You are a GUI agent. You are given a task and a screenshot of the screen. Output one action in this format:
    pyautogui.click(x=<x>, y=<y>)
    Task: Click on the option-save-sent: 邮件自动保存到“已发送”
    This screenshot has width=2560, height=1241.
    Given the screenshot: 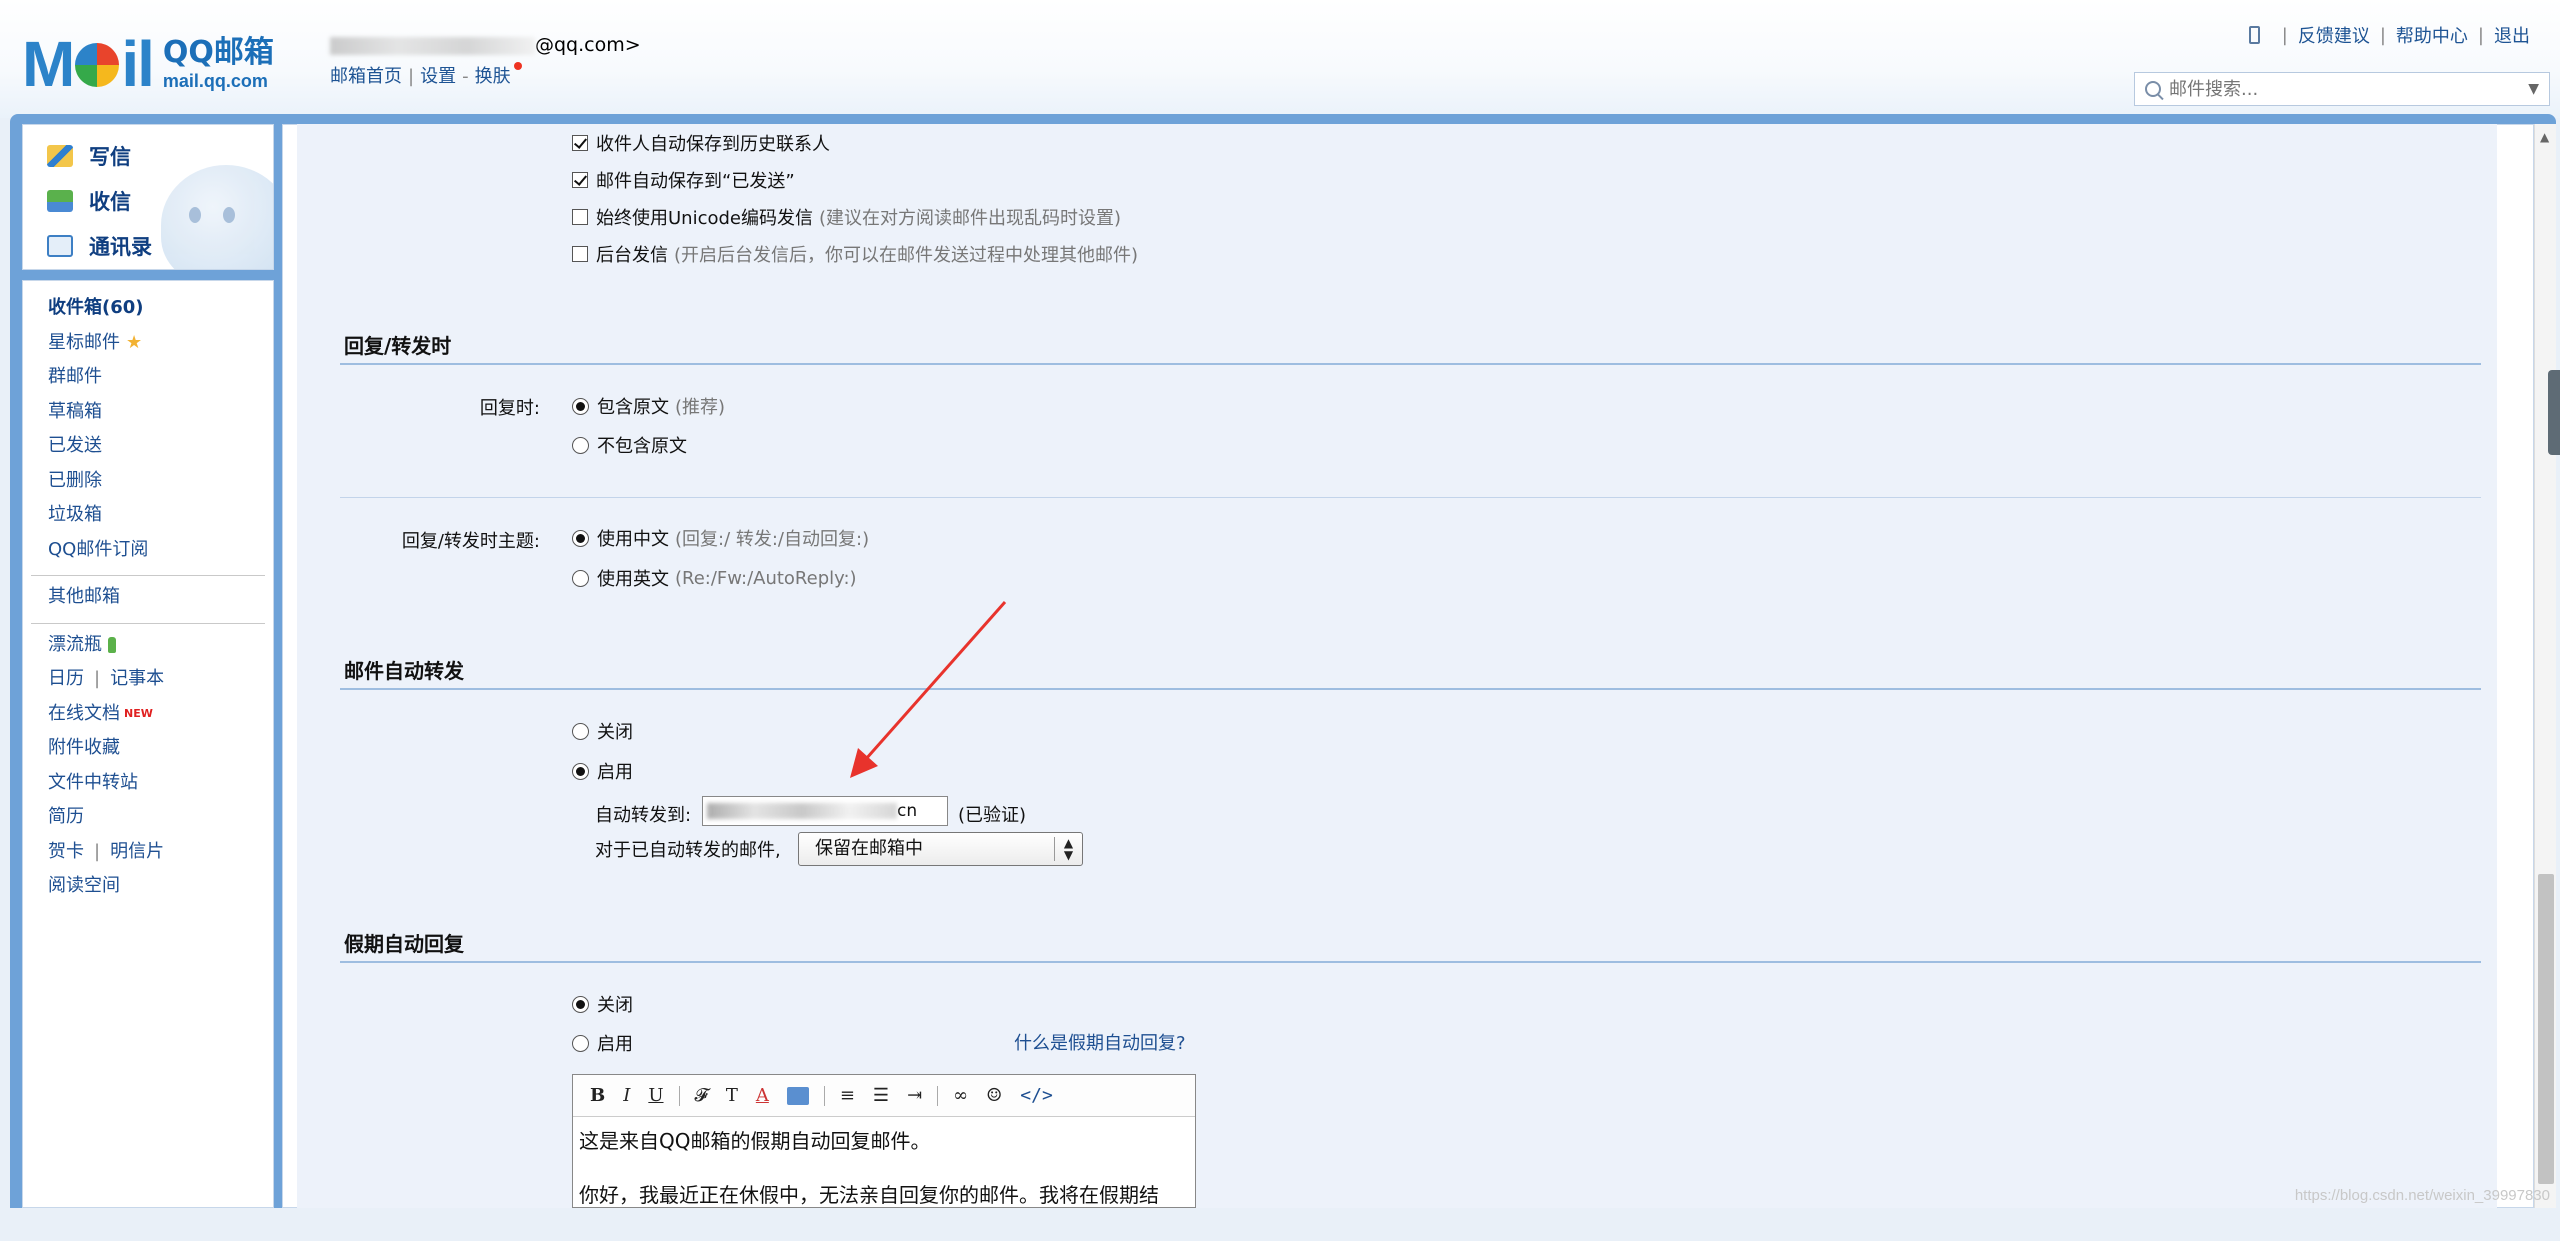 What is the action you would take?
    pyautogui.click(x=683, y=180)
    